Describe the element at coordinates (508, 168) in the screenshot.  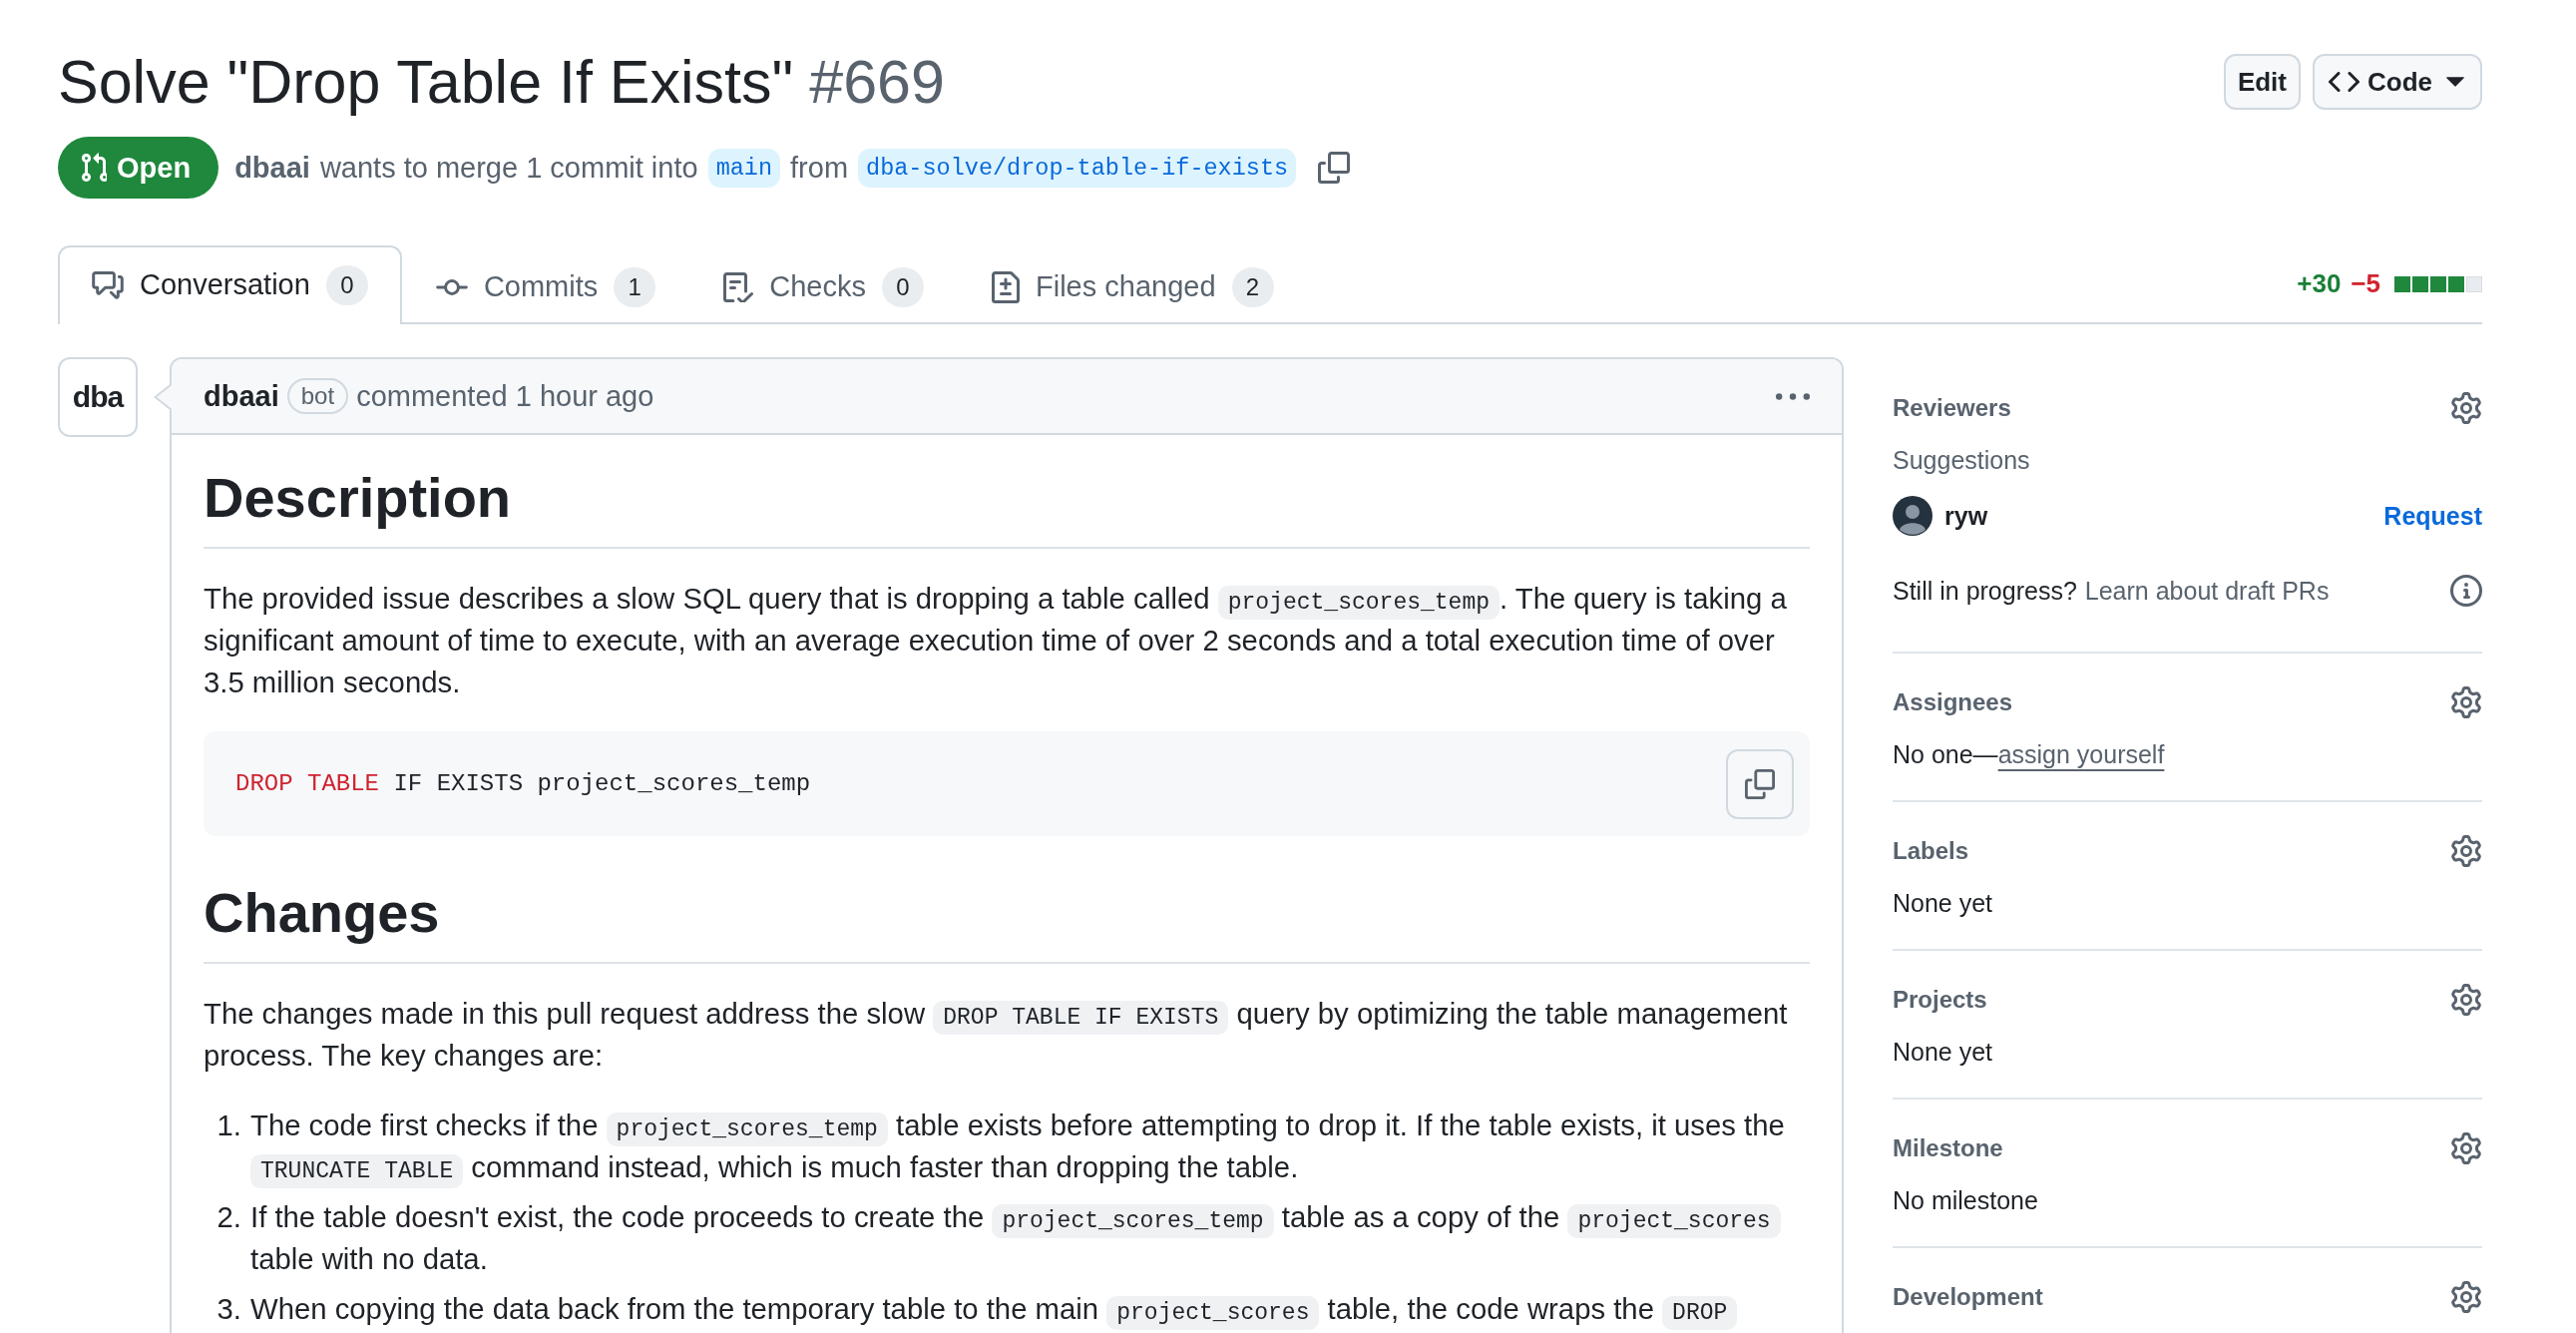
I see `merge-text: wants to merge 1 commit into` at that location.